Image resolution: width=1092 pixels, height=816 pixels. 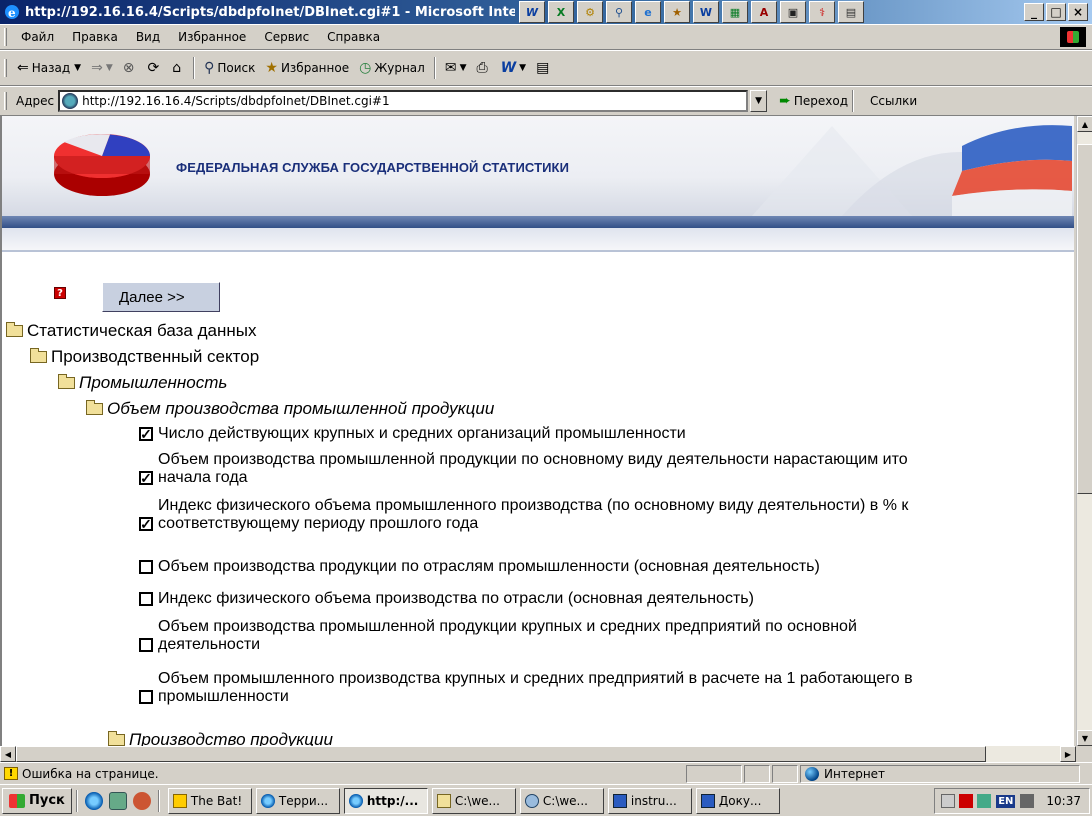 What do you see at coordinates (793, 12) in the screenshot?
I see `app-console-icon: ▣` at bounding box center [793, 12].